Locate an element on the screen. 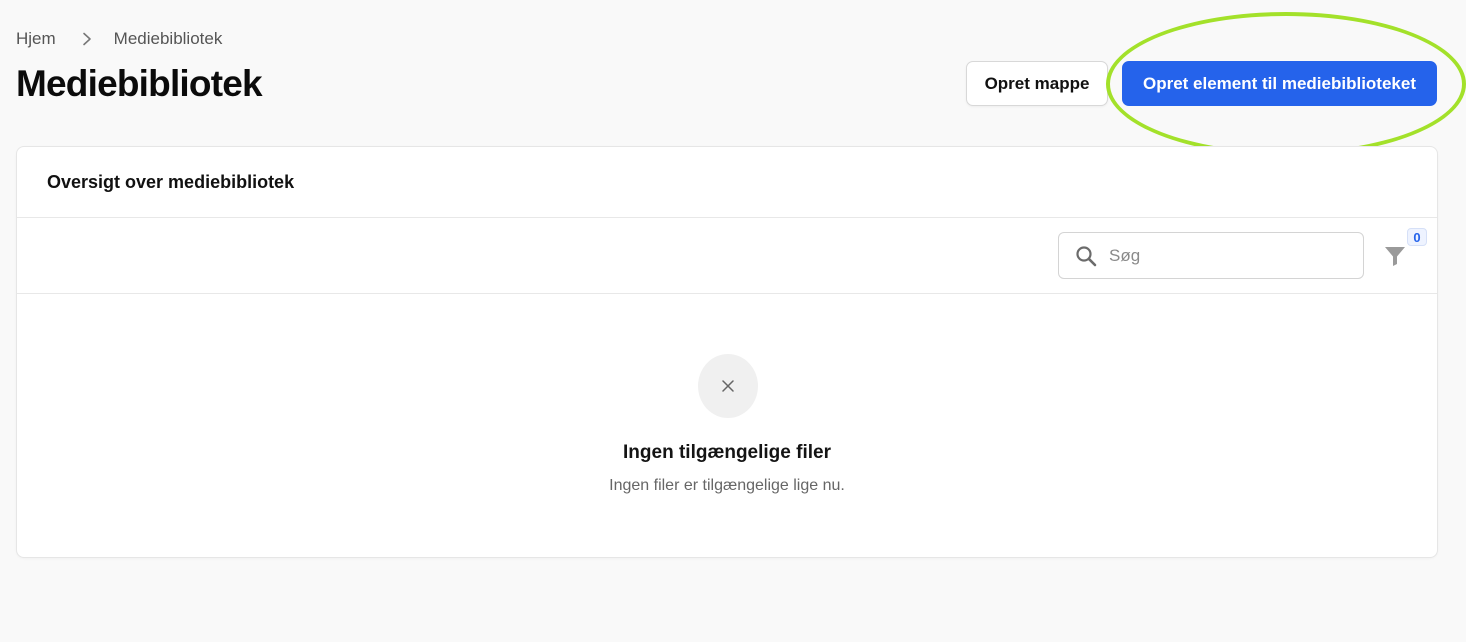 The height and width of the screenshot is (642, 1466). breadcrumb-home-link: Hjem is located at coordinates (36, 39).